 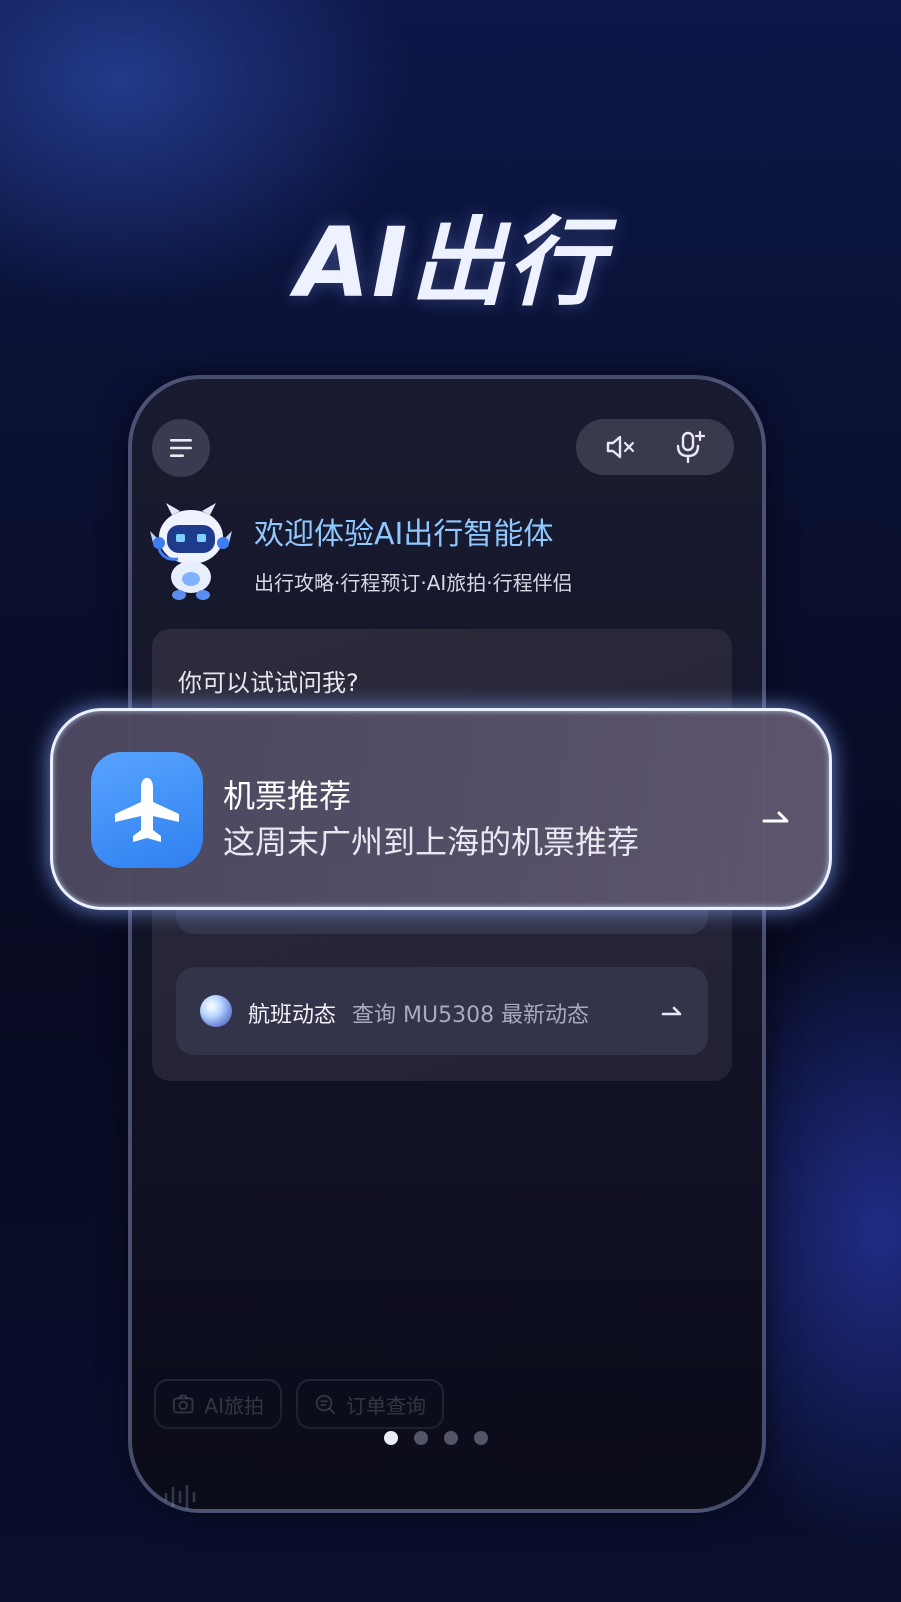 I want to click on suggestion-heading: 你可以试试问我?, so click(x=268, y=683).